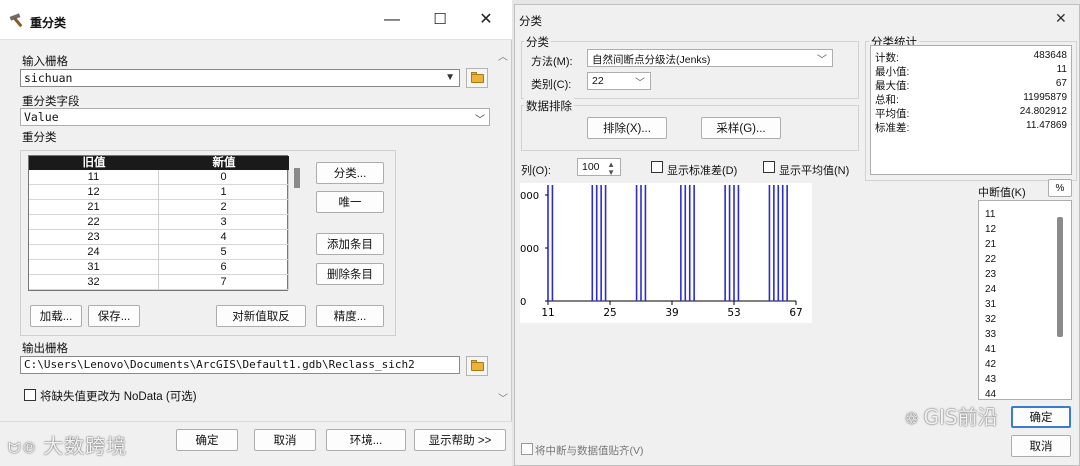  I want to click on method-select: 自然间断点分级法(Jenks) ﹀, so click(710, 58).